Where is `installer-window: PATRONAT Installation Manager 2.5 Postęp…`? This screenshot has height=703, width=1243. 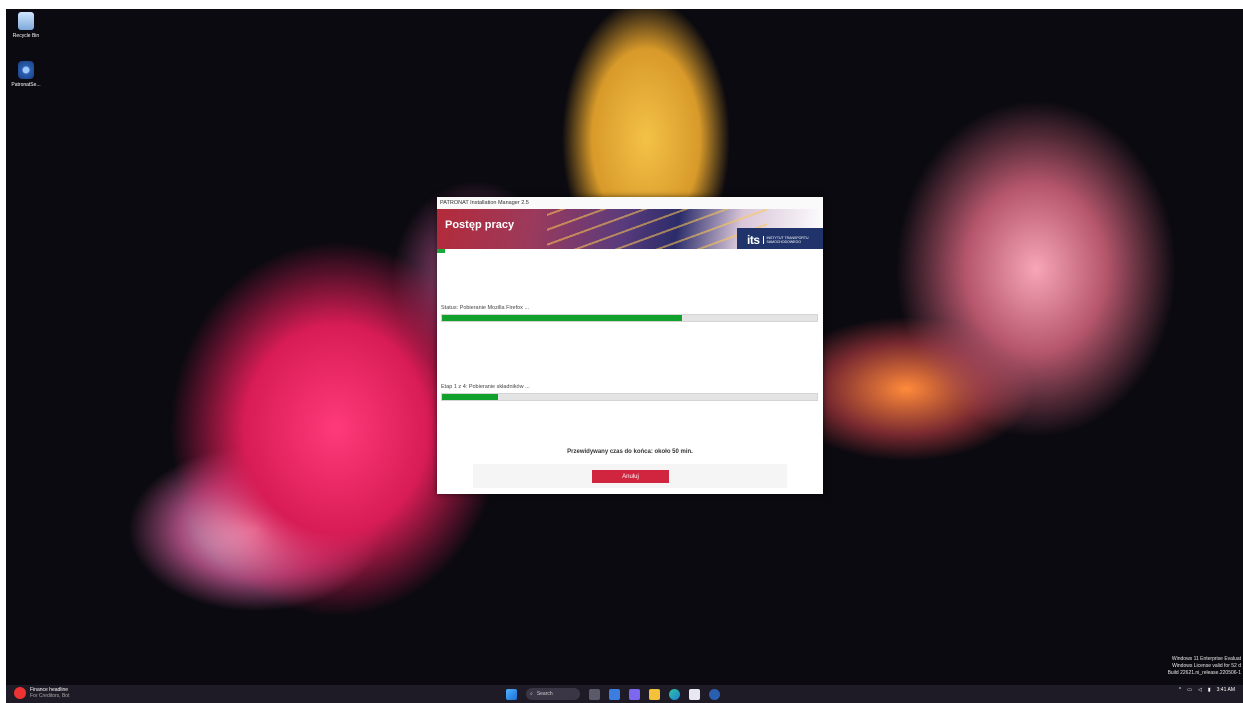 installer-window: PATRONAT Installation Manager 2.5 Postęp… is located at coordinates (630, 345).